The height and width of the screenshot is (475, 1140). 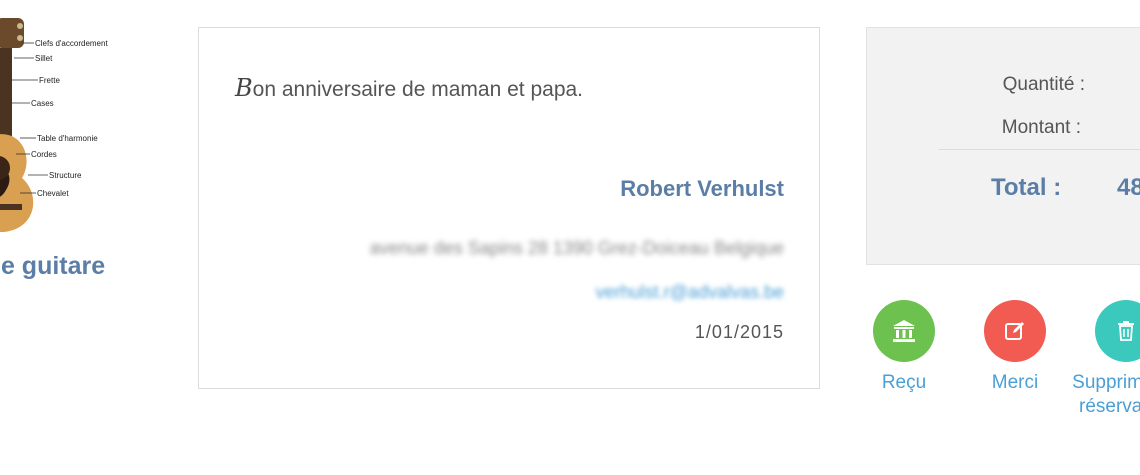 I want to click on donation-message: Bon anniversaire de maman et papa., so click(x=409, y=88).